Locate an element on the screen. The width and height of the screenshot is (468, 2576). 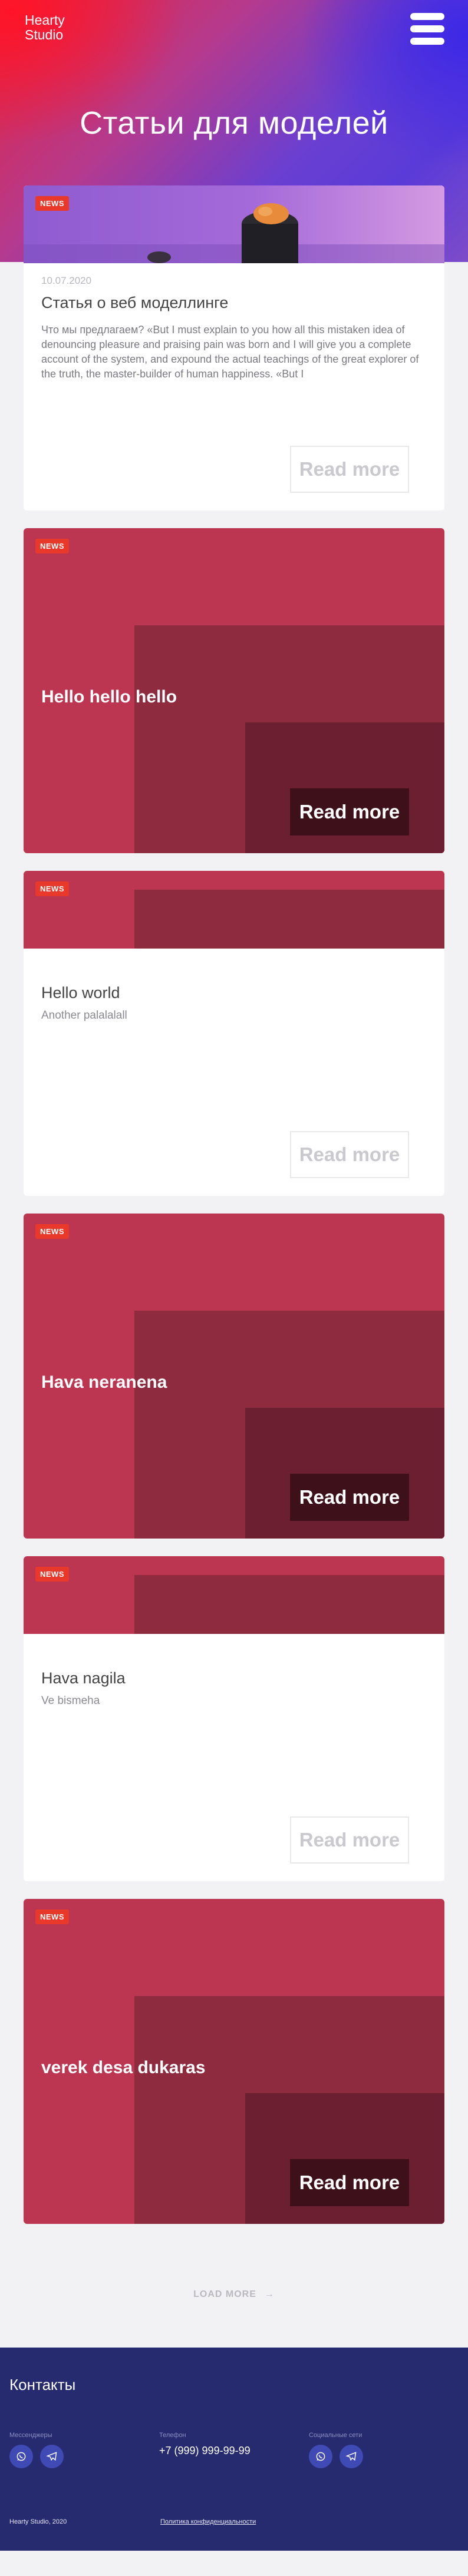
load-more-button: LOAD MORE → is located at coordinates (234, 2295).